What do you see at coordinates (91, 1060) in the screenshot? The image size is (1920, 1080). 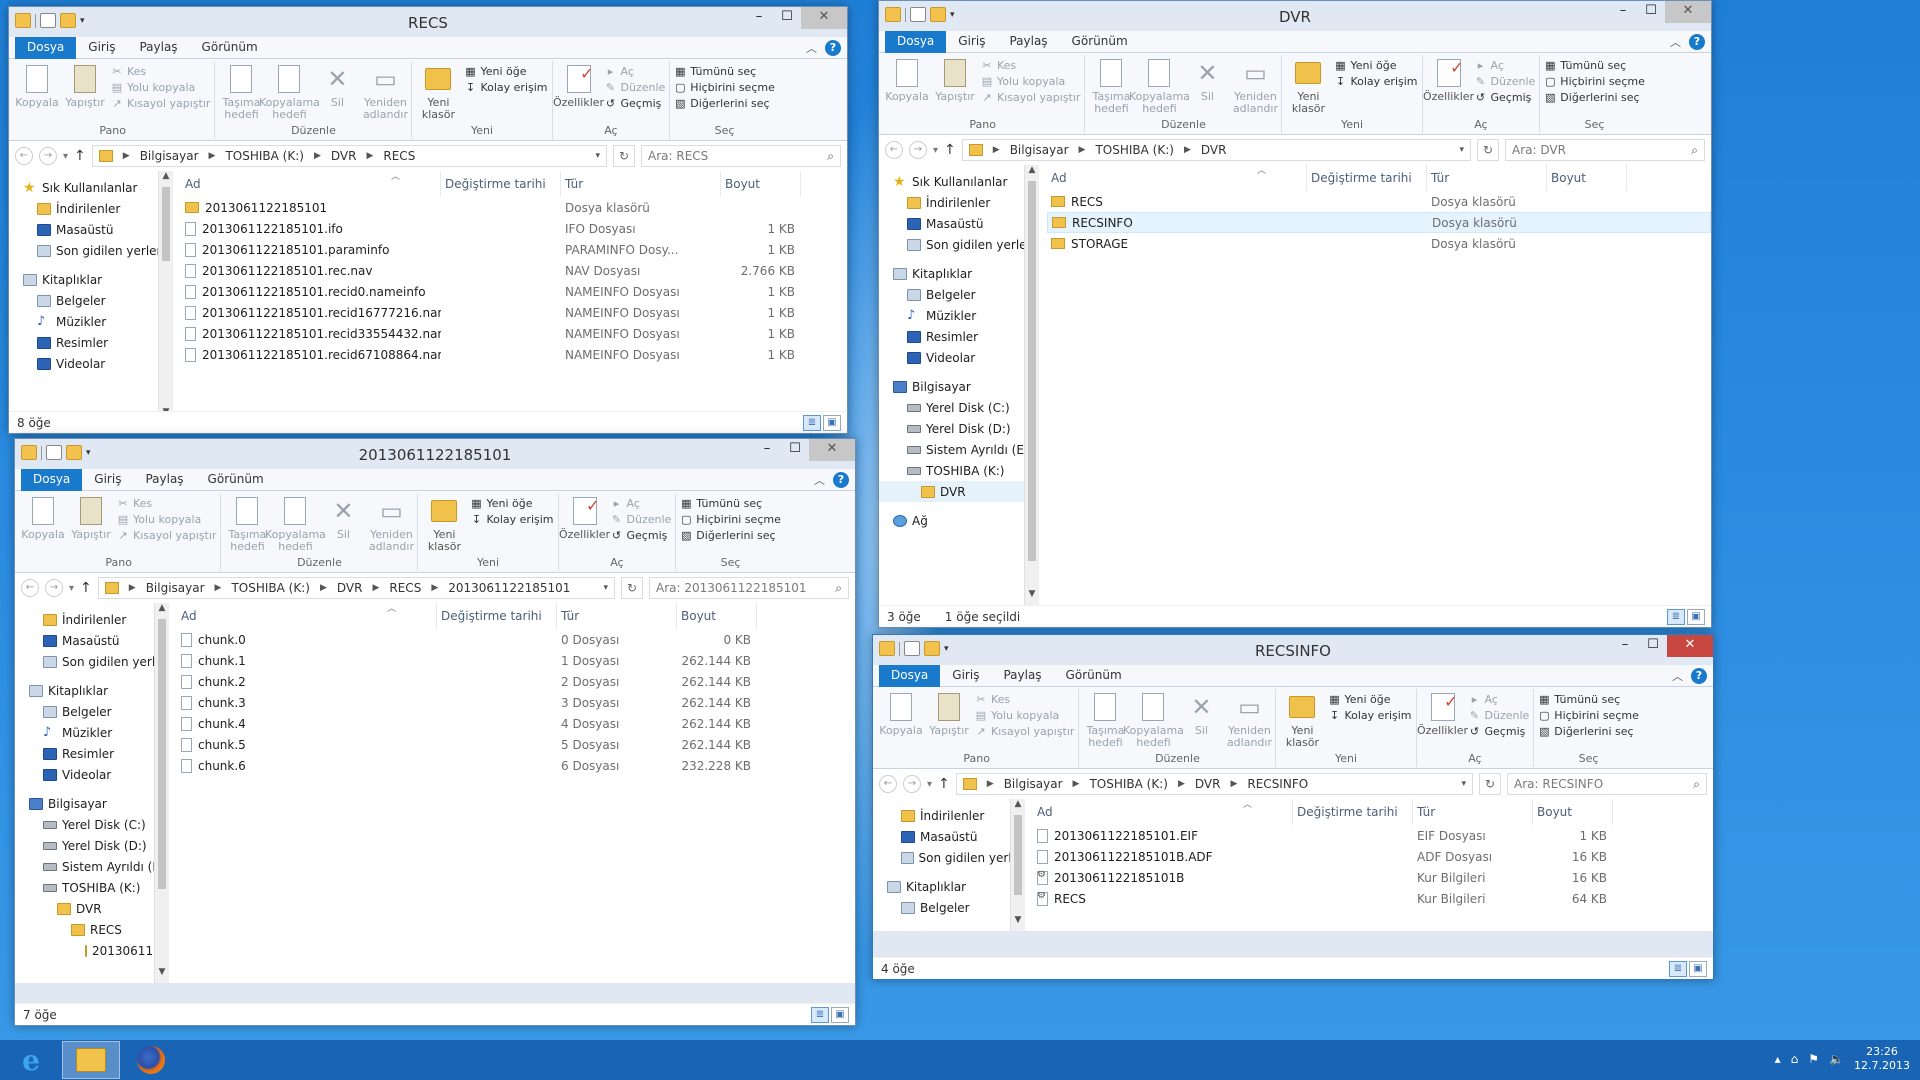 I see `file-explorer-button` at bounding box center [91, 1060].